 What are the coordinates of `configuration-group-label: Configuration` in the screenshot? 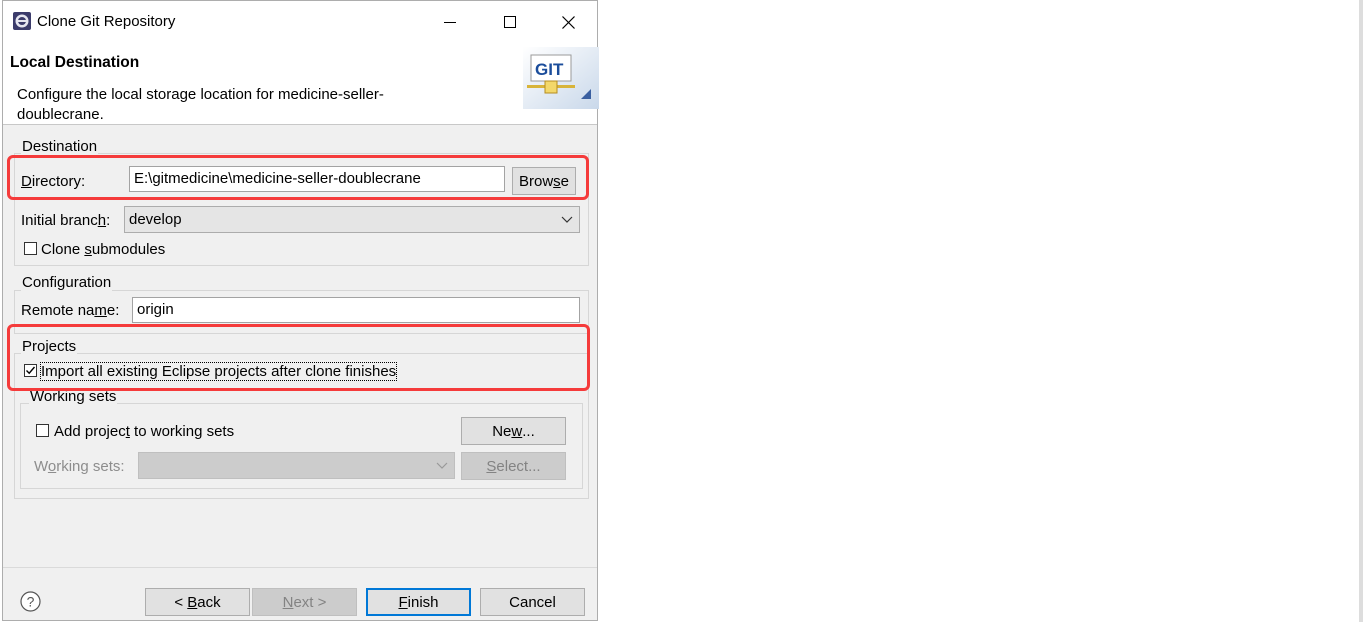 It's located at (67, 282).